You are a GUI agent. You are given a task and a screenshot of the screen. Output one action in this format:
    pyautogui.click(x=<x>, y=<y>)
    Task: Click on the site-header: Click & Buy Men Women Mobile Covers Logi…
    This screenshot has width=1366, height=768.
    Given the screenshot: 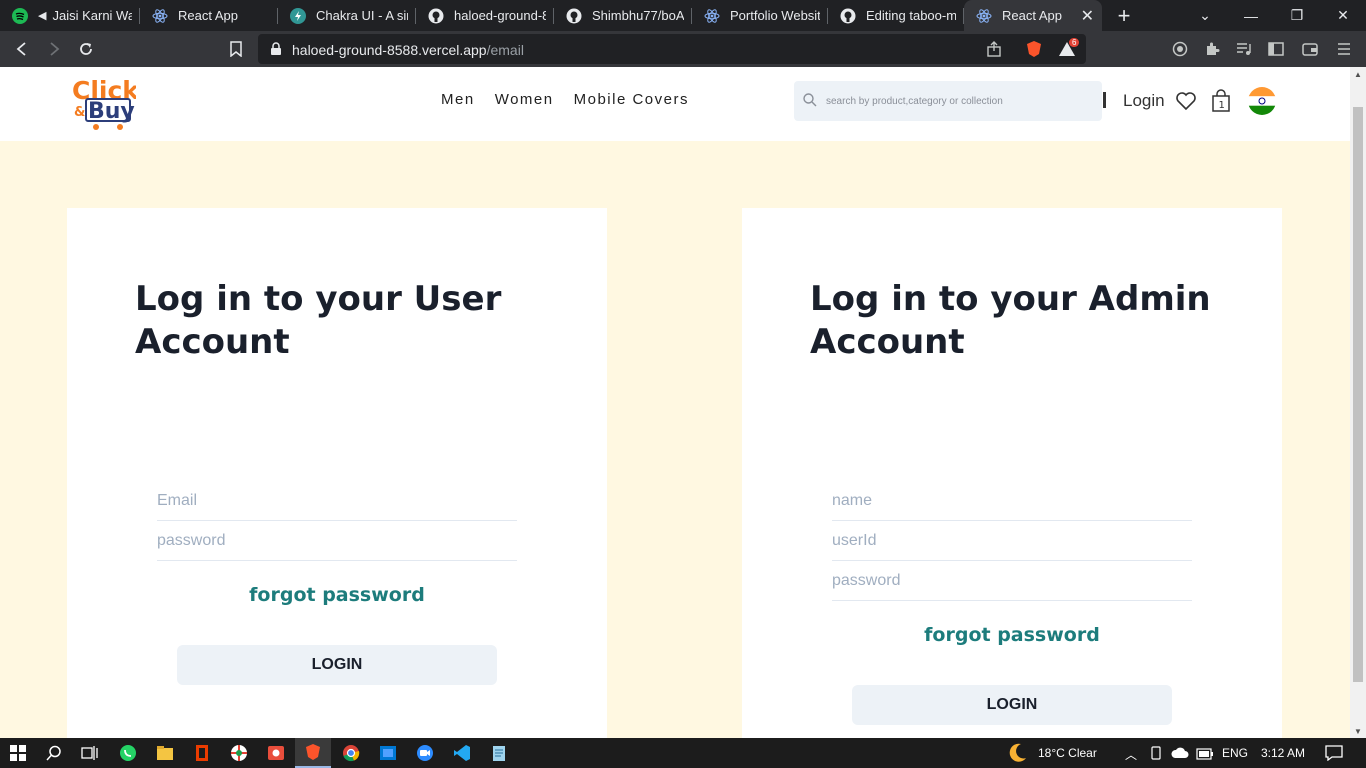 What is the action you would take?
    pyautogui.click(x=675, y=104)
    